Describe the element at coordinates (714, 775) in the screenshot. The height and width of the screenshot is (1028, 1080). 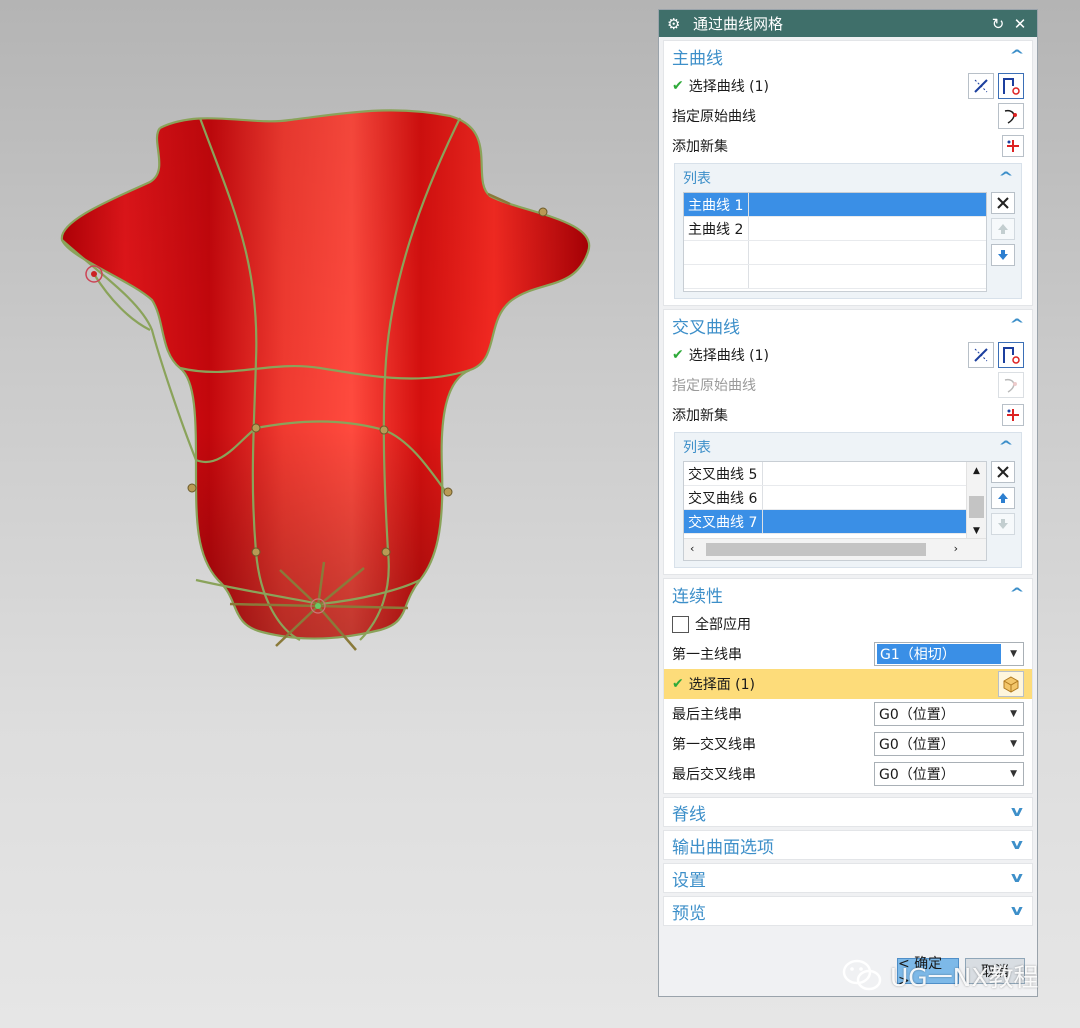
I see `last-cross-label: 最后交叉线串` at that location.